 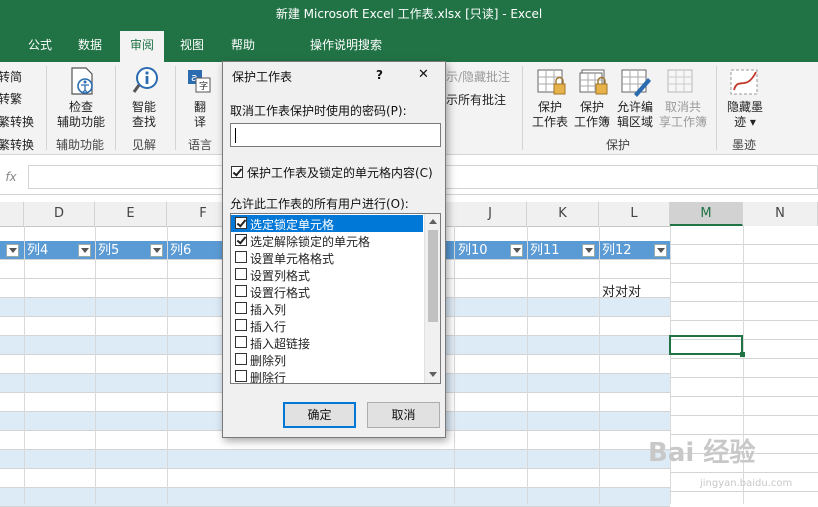 What do you see at coordinates (243, 44) in the screenshot?
I see `tab-help: 帮助` at bounding box center [243, 44].